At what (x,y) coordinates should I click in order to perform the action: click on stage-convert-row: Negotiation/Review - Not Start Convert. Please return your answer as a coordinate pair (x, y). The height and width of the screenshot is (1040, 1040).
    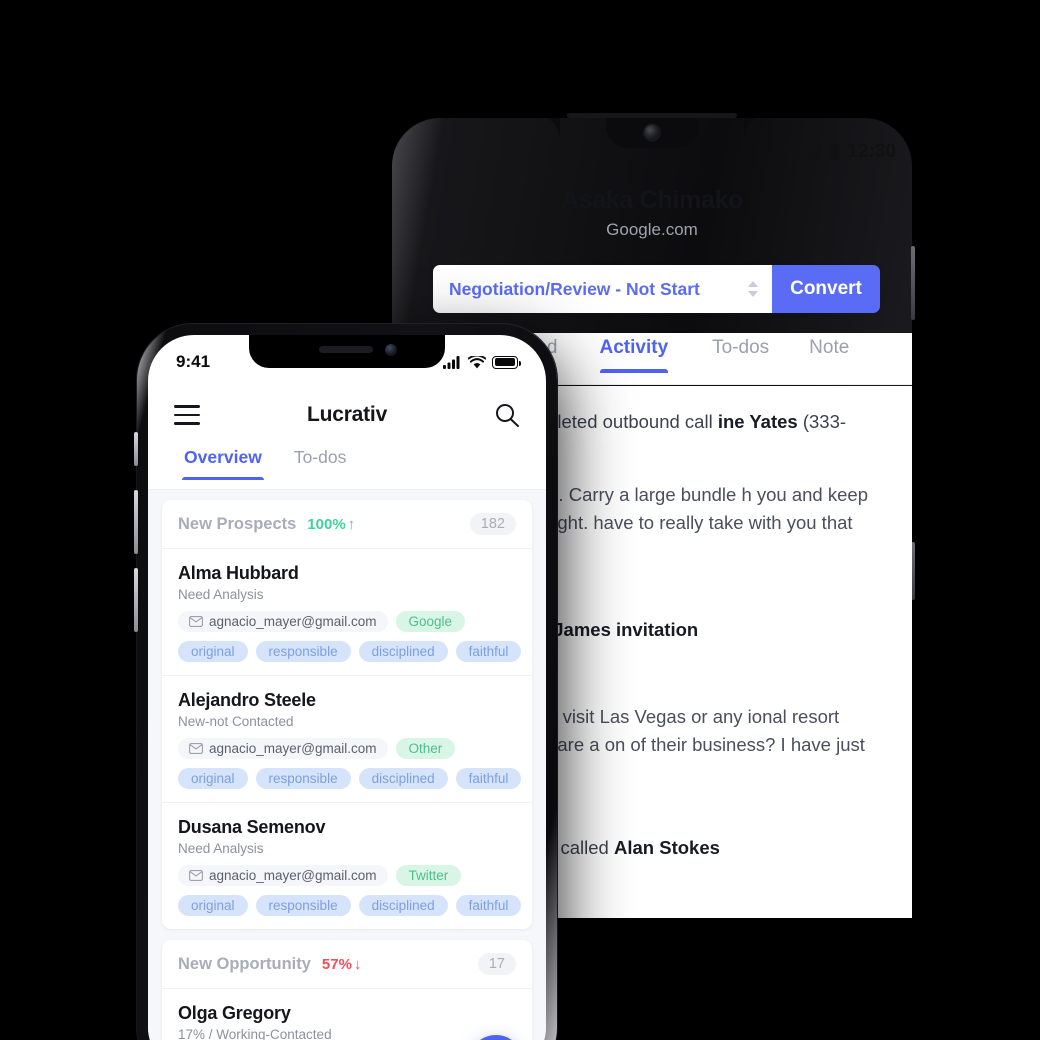
    Looking at the image, I should click on (656, 289).